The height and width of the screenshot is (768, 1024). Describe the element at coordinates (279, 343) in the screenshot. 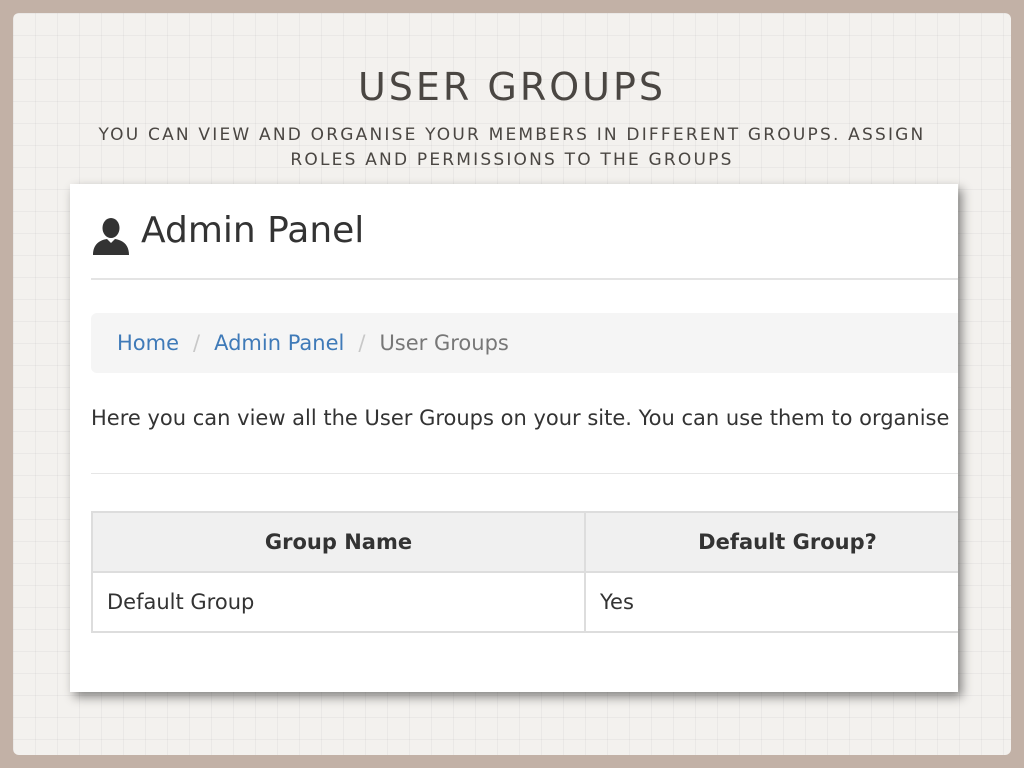

I see `breadcrumb-admin-panel-link: Admin Panel` at that location.